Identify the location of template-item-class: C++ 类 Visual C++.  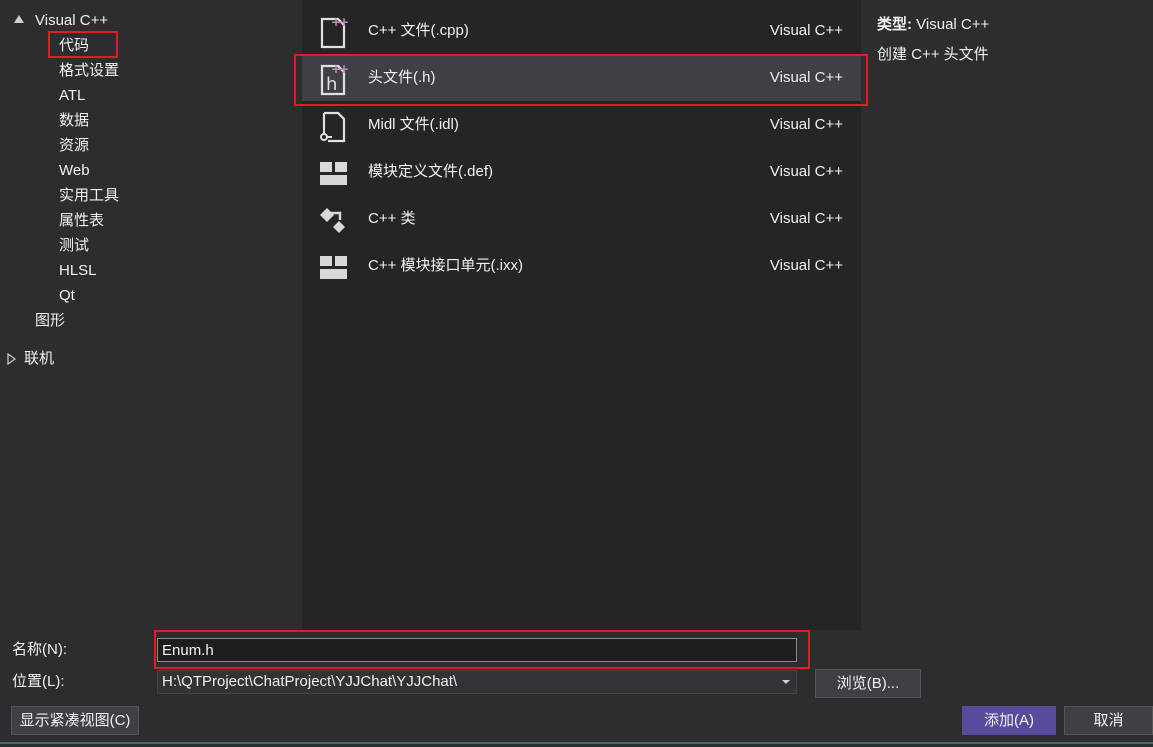
(581, 218).